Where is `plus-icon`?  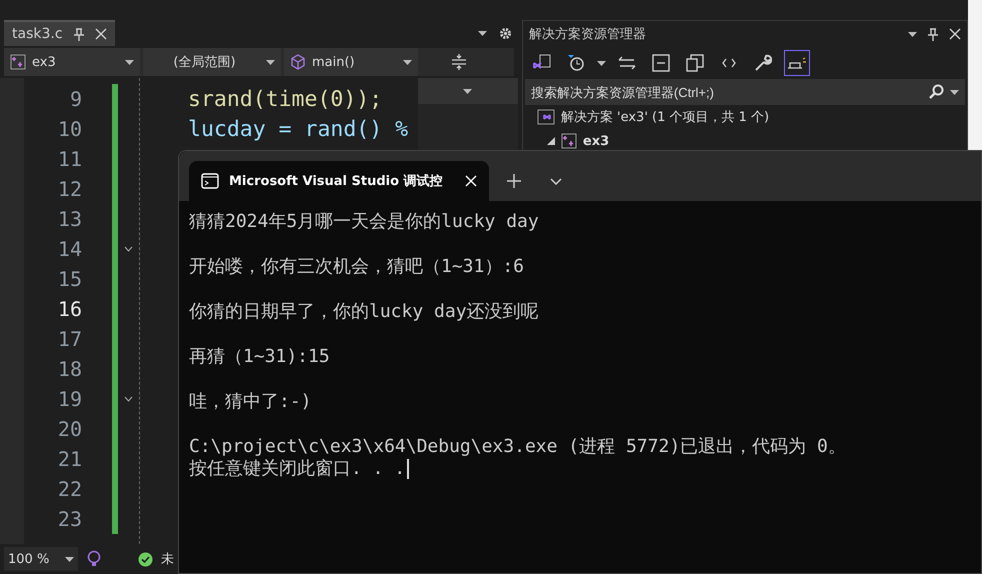
plus-icon is located at coordinates (514, 181).